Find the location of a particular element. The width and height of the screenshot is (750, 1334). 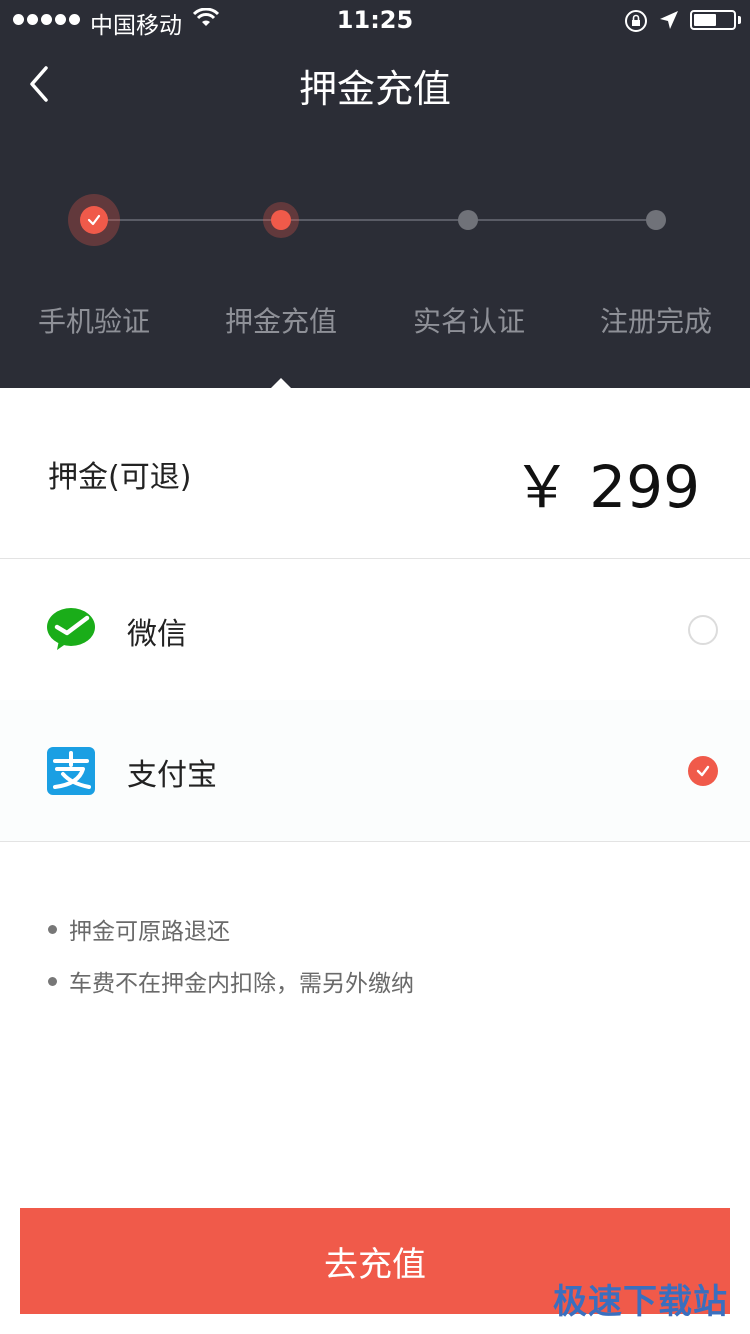

step-3-dot is located at coordinates (468, 220).